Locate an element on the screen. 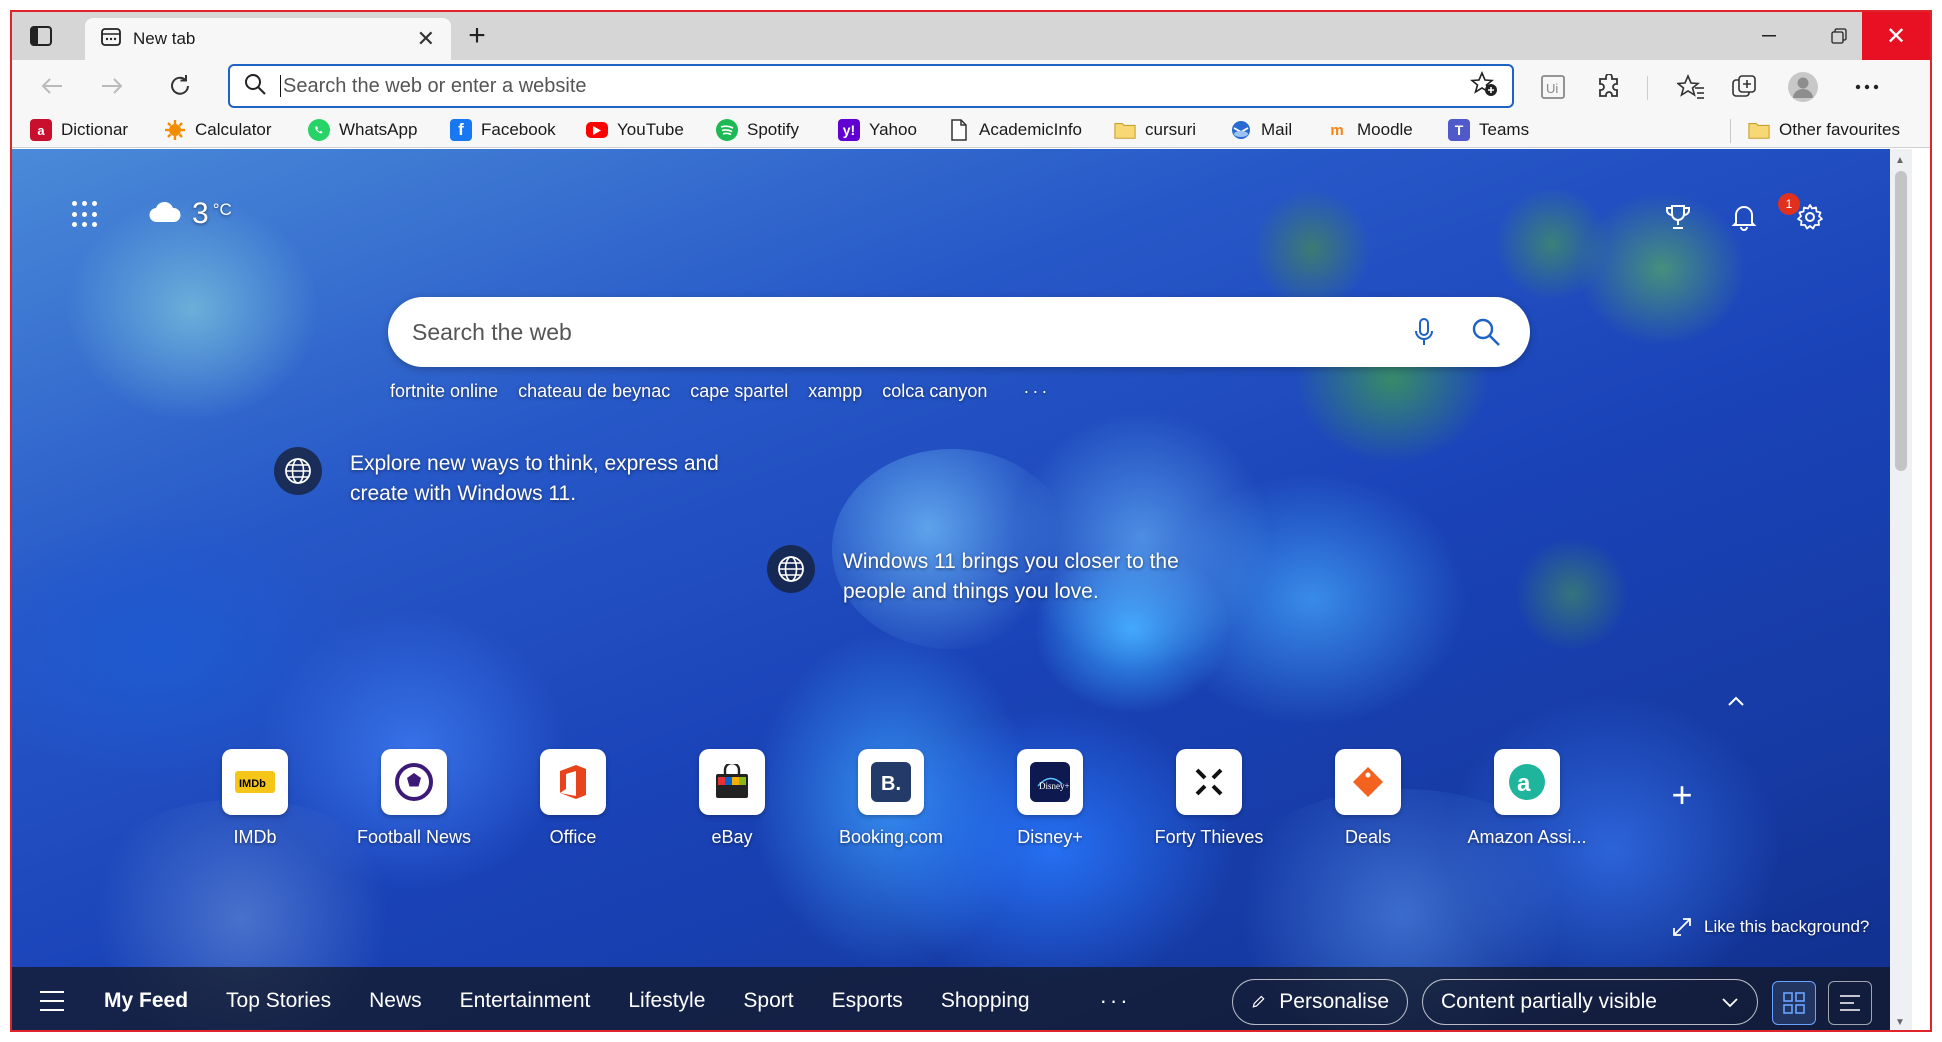 This screenshot has width=1942, height=1042. svg-text: a is located at coordinates (1524, 783).